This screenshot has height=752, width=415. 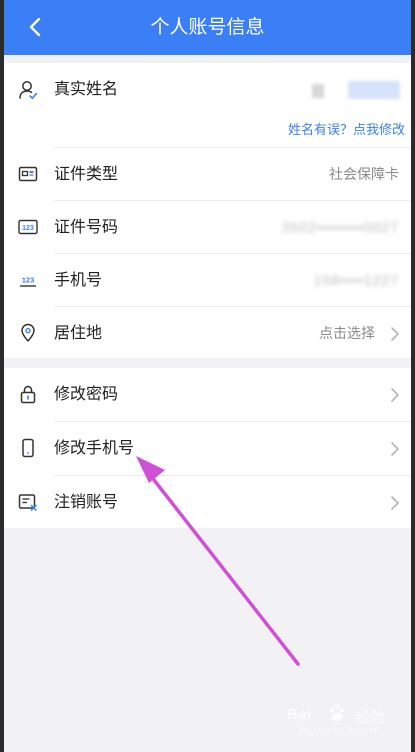 What do you see at coordinates (337, 713) in the screenshot?
I see `paw-logo-icon` at bounding box center [337, 713].